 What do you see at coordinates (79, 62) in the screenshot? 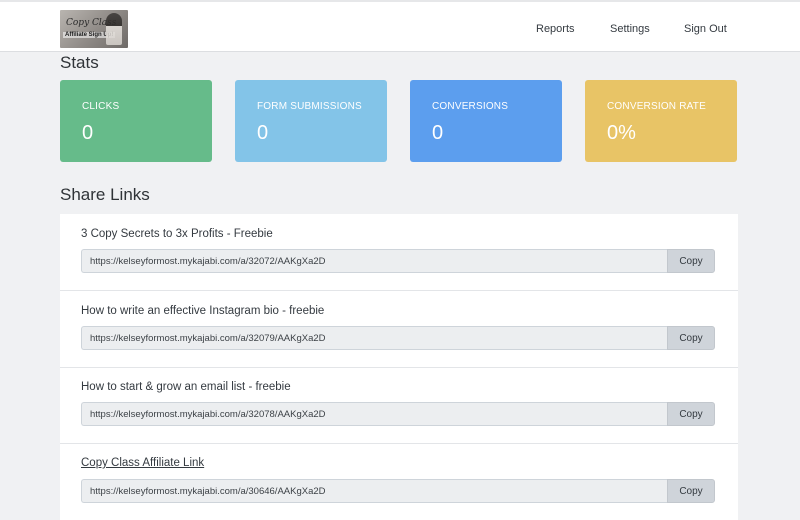
I see `stats-heading: Stats` at bounding box center [79, 62].